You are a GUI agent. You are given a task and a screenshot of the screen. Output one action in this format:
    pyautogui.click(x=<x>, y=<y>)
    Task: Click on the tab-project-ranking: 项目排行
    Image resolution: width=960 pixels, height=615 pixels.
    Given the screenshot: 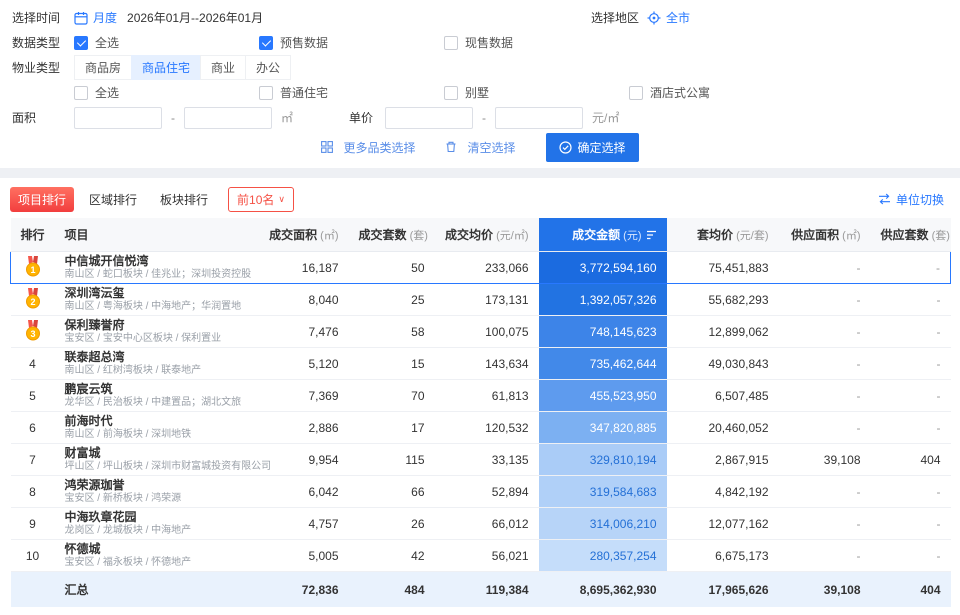 What is the action you would take?
    pyautogui.click(x=42, y=199)
    